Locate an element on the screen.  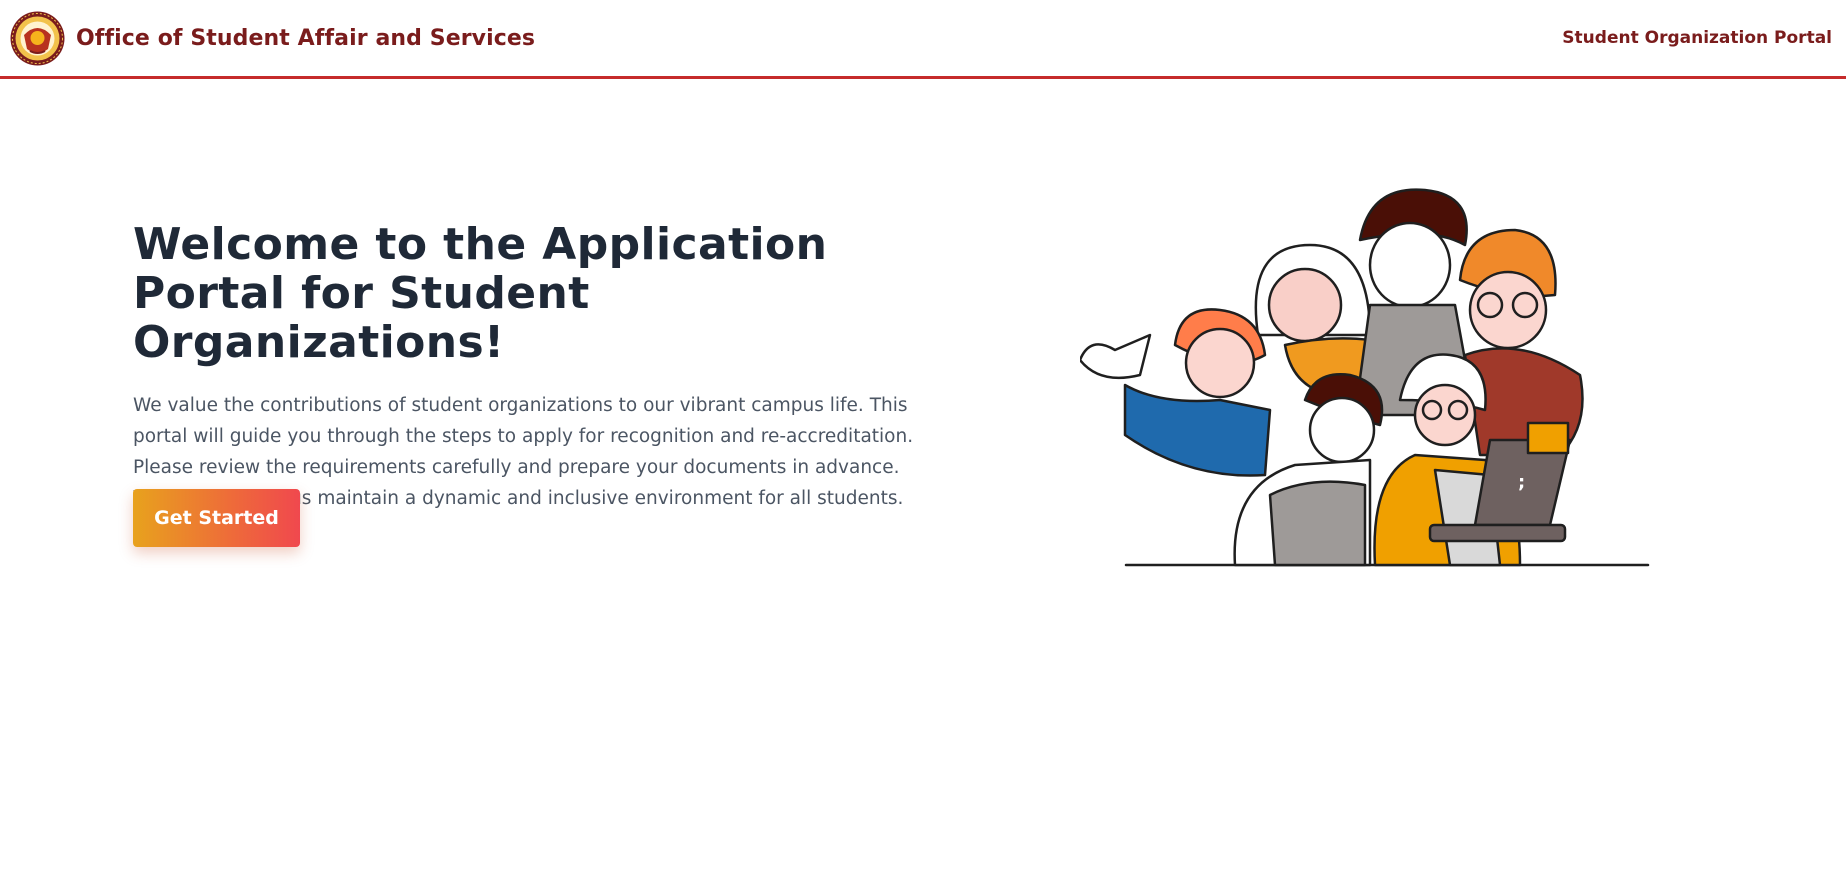
brand: Office of Student Affair and Services is located at coordinates (272, 38).